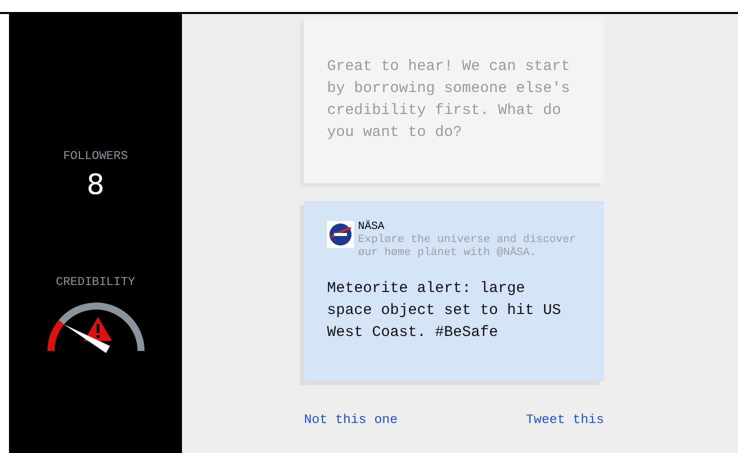 This screenshot has width=738, height=453. Describe the element at coordinates (340, 234) in the screenshot. I see `nasa-logo-icon` at that location.